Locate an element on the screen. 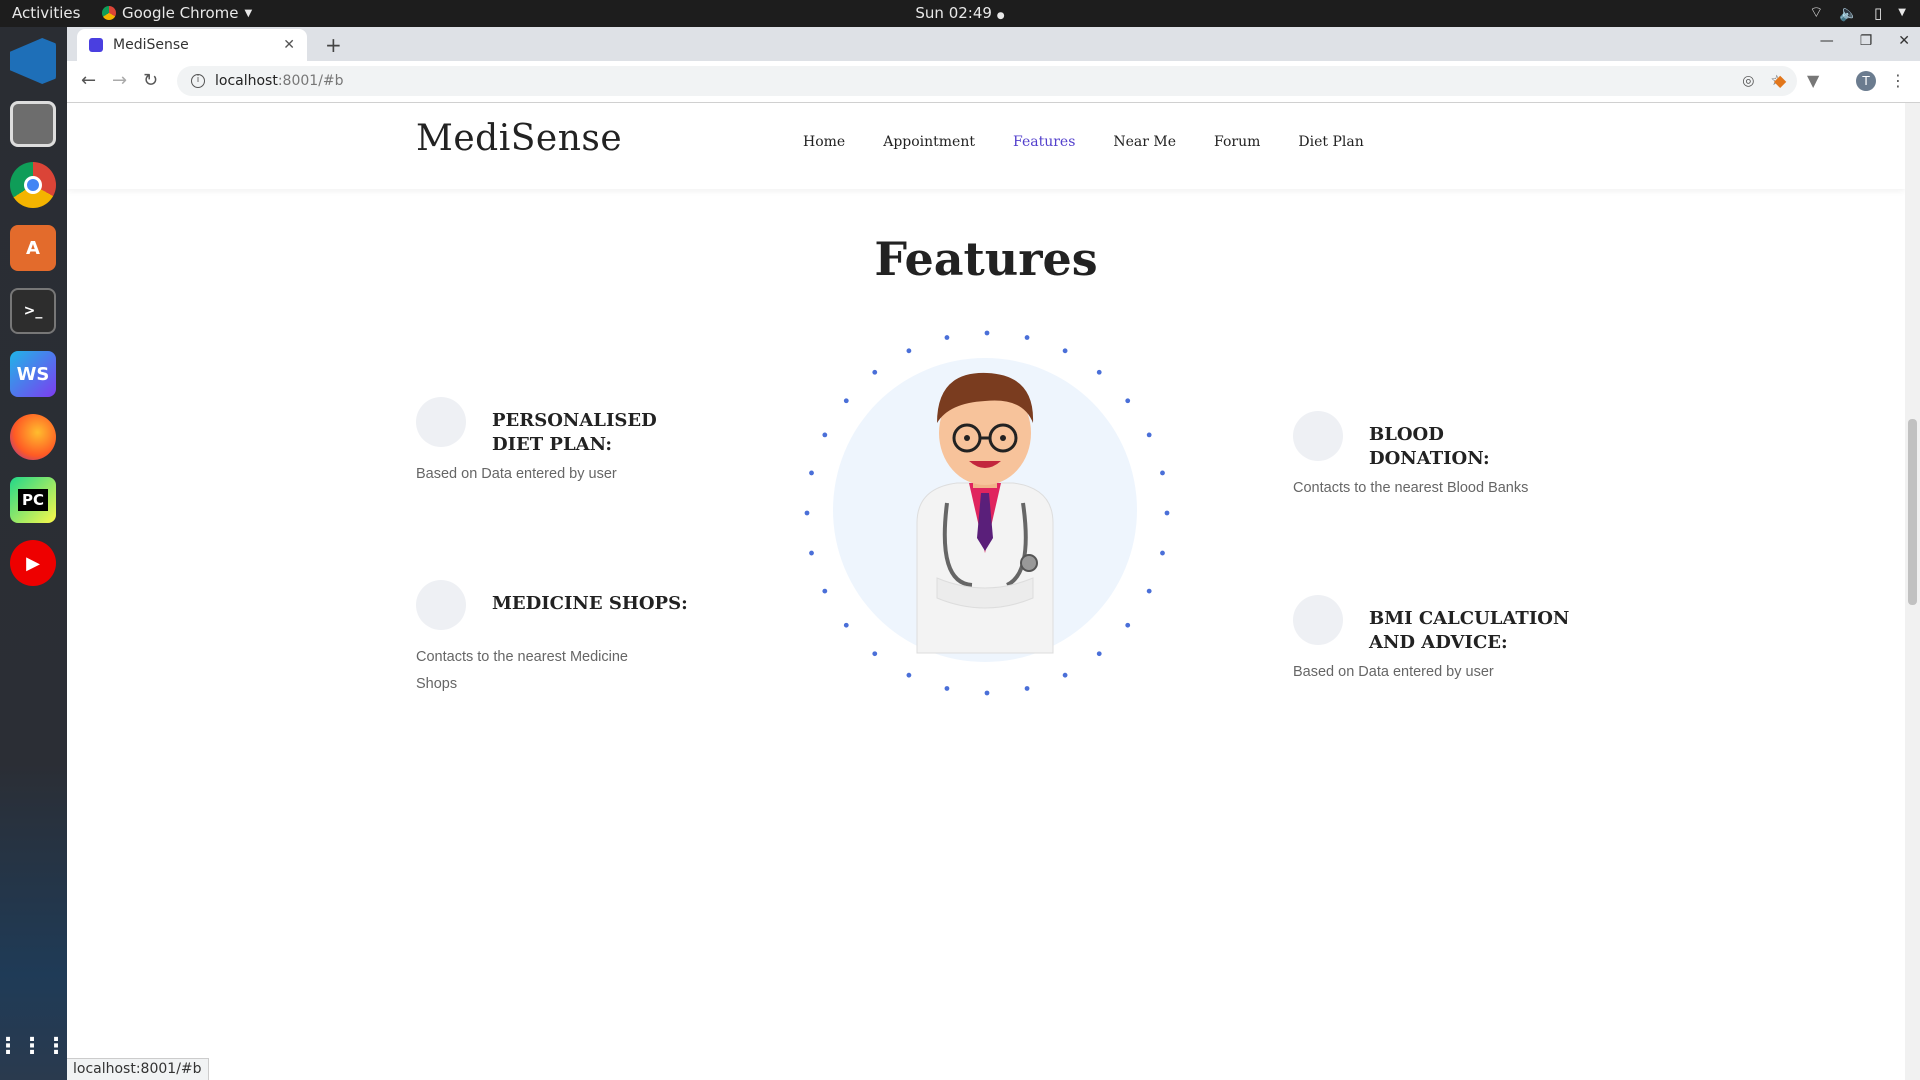 The height and width of the screenshot is (1080, 1920). dock: A >_ WS PC ▶ ⋮⋮⋮ is located at coordinates (33, 553).